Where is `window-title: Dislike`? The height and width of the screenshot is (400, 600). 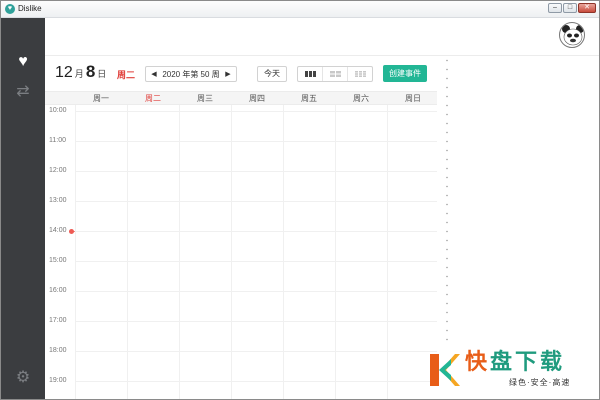 window-title: Dislike is located at coordinates (30, 8).